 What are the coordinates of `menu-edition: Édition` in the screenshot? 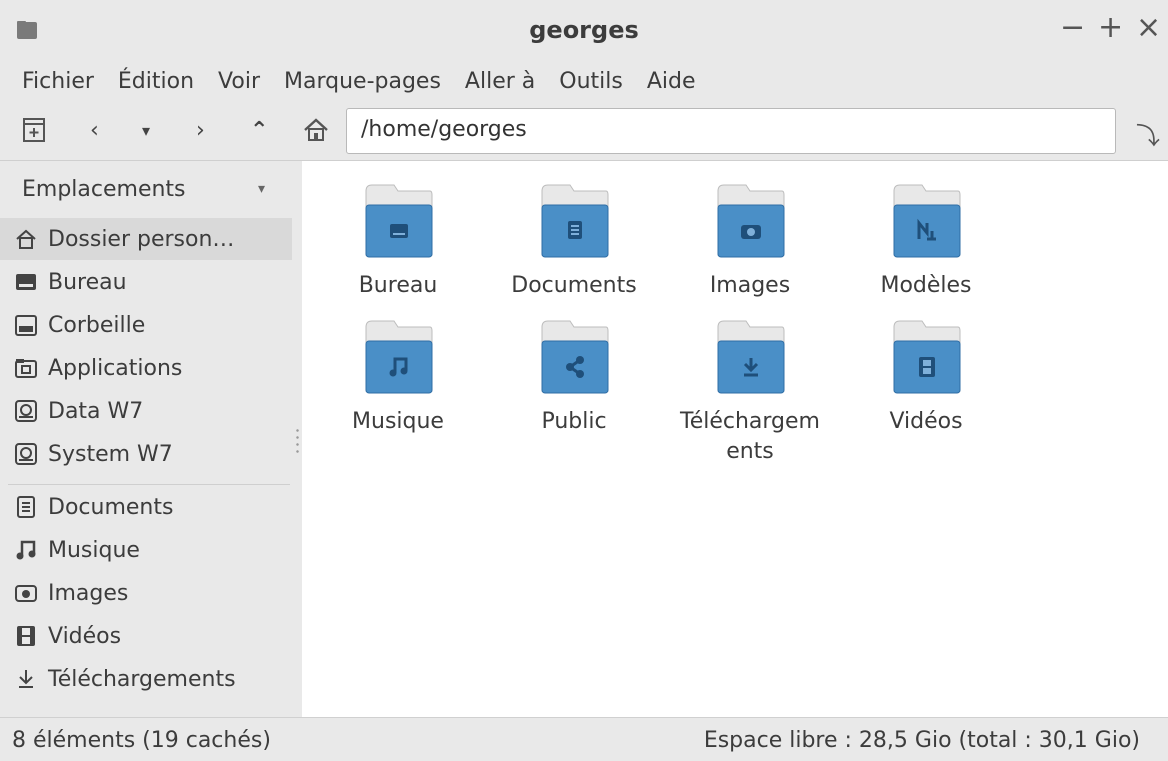 It's located at (156, 81).